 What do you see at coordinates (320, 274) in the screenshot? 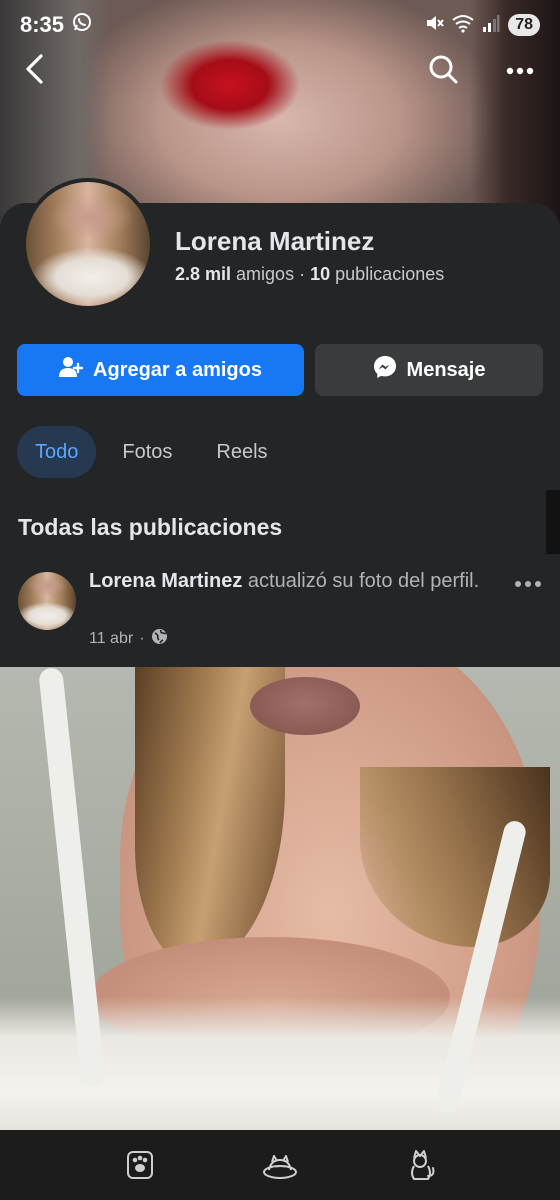
I see `posts-count: 10` at bounding box center [320, 274].